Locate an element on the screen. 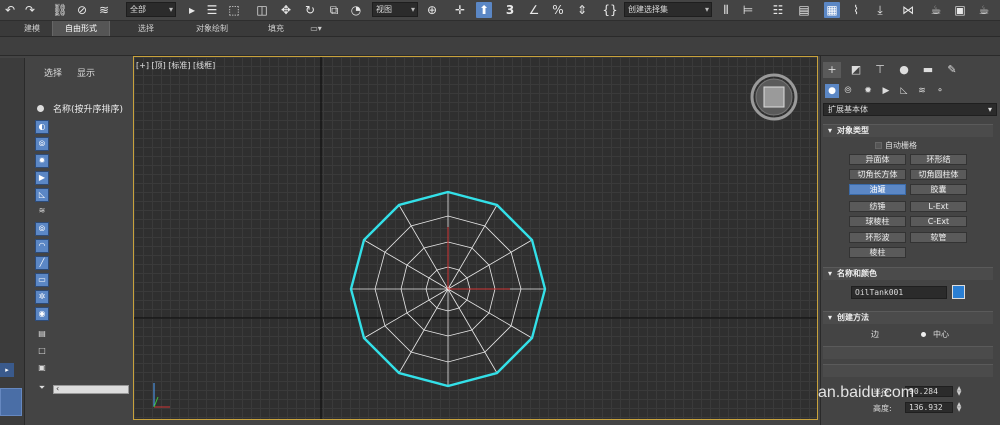 The image size is (1000, 425). select-object-icon: ▸ is located at coordinates (192, 10).